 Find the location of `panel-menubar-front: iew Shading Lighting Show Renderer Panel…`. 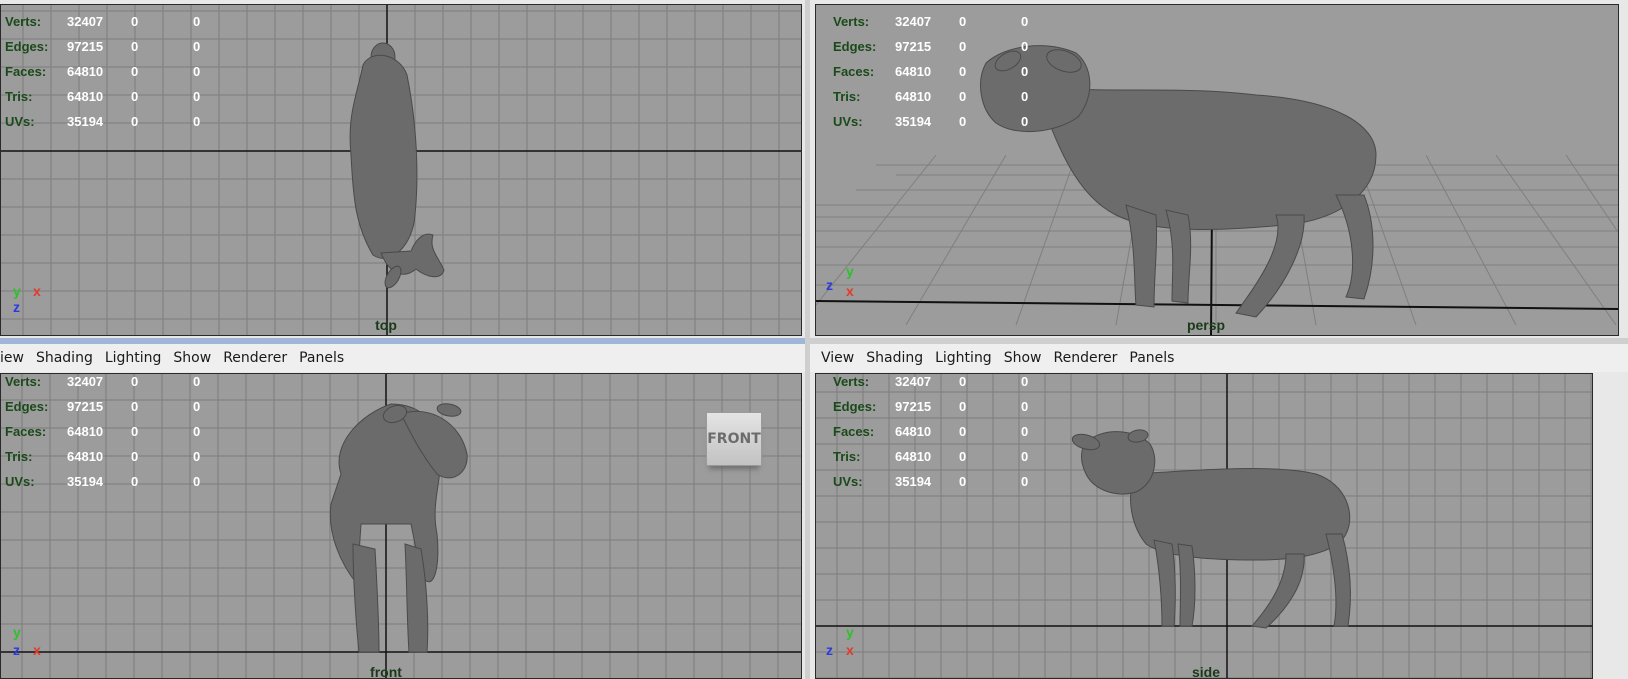

panel-menubar-front: iew Shading Lighting Show Renderer Panel… is located at coordinates (402, 358).